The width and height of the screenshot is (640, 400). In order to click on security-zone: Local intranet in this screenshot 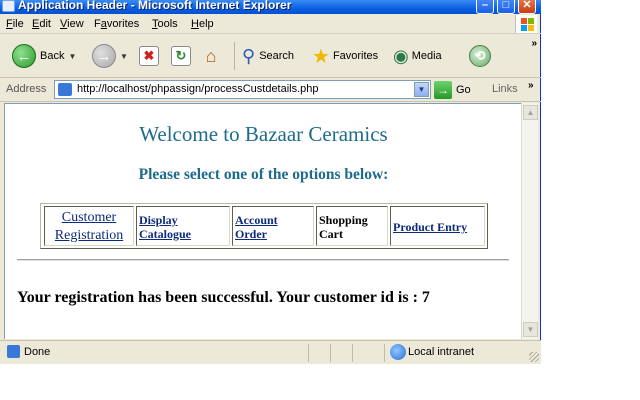, I will do `click(441, 352)`.